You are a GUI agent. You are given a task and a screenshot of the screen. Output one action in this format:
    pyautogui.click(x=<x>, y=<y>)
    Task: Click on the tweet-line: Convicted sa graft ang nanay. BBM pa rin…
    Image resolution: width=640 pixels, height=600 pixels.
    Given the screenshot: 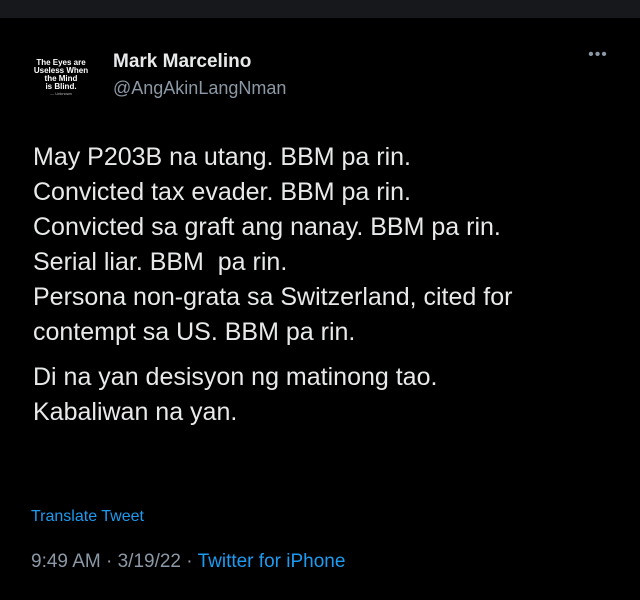 What is the action you would take?
    pyautogui.click(x=267, y=227)
    